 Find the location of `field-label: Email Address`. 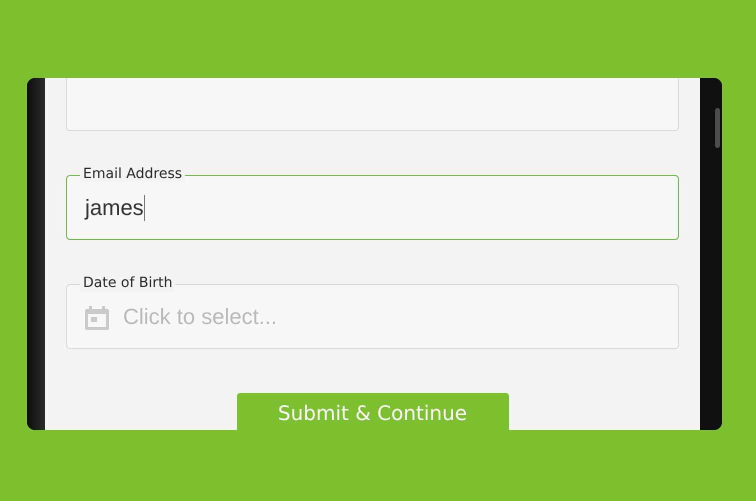

field-label: Email Address is located at coordinates (133, 174).